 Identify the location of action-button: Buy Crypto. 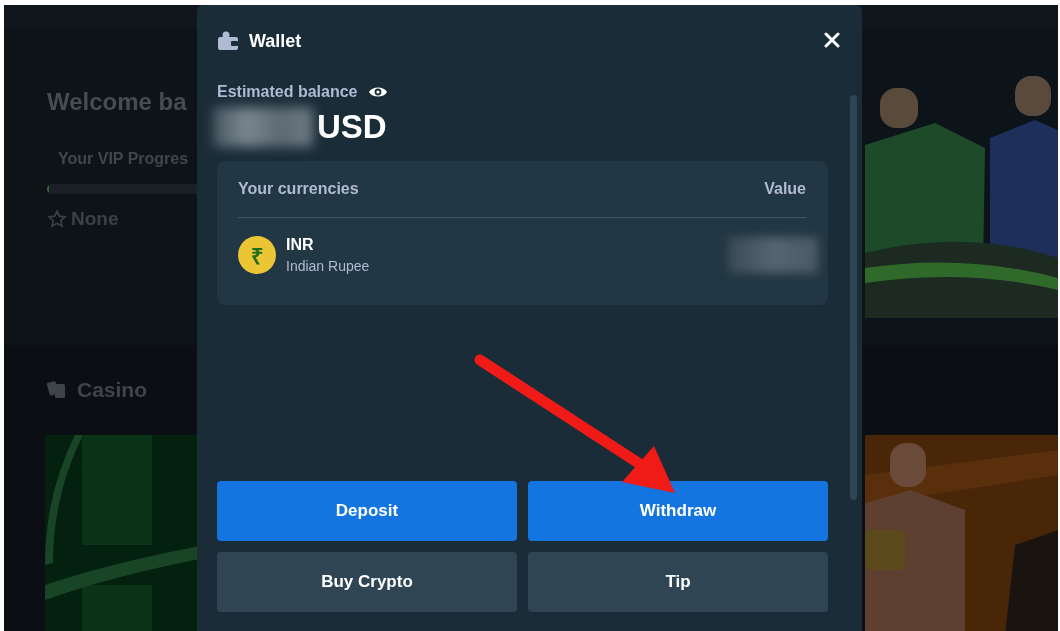
(367, 582).